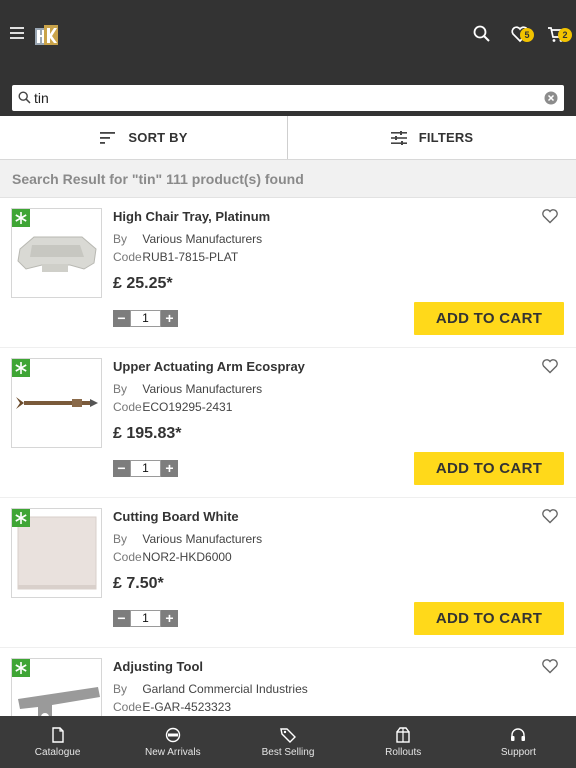 The image size is (576, 768). What do you see at coordinates (108, 137) in the screenshot?
I see `sort-icon` at bounding box center [108, 137].